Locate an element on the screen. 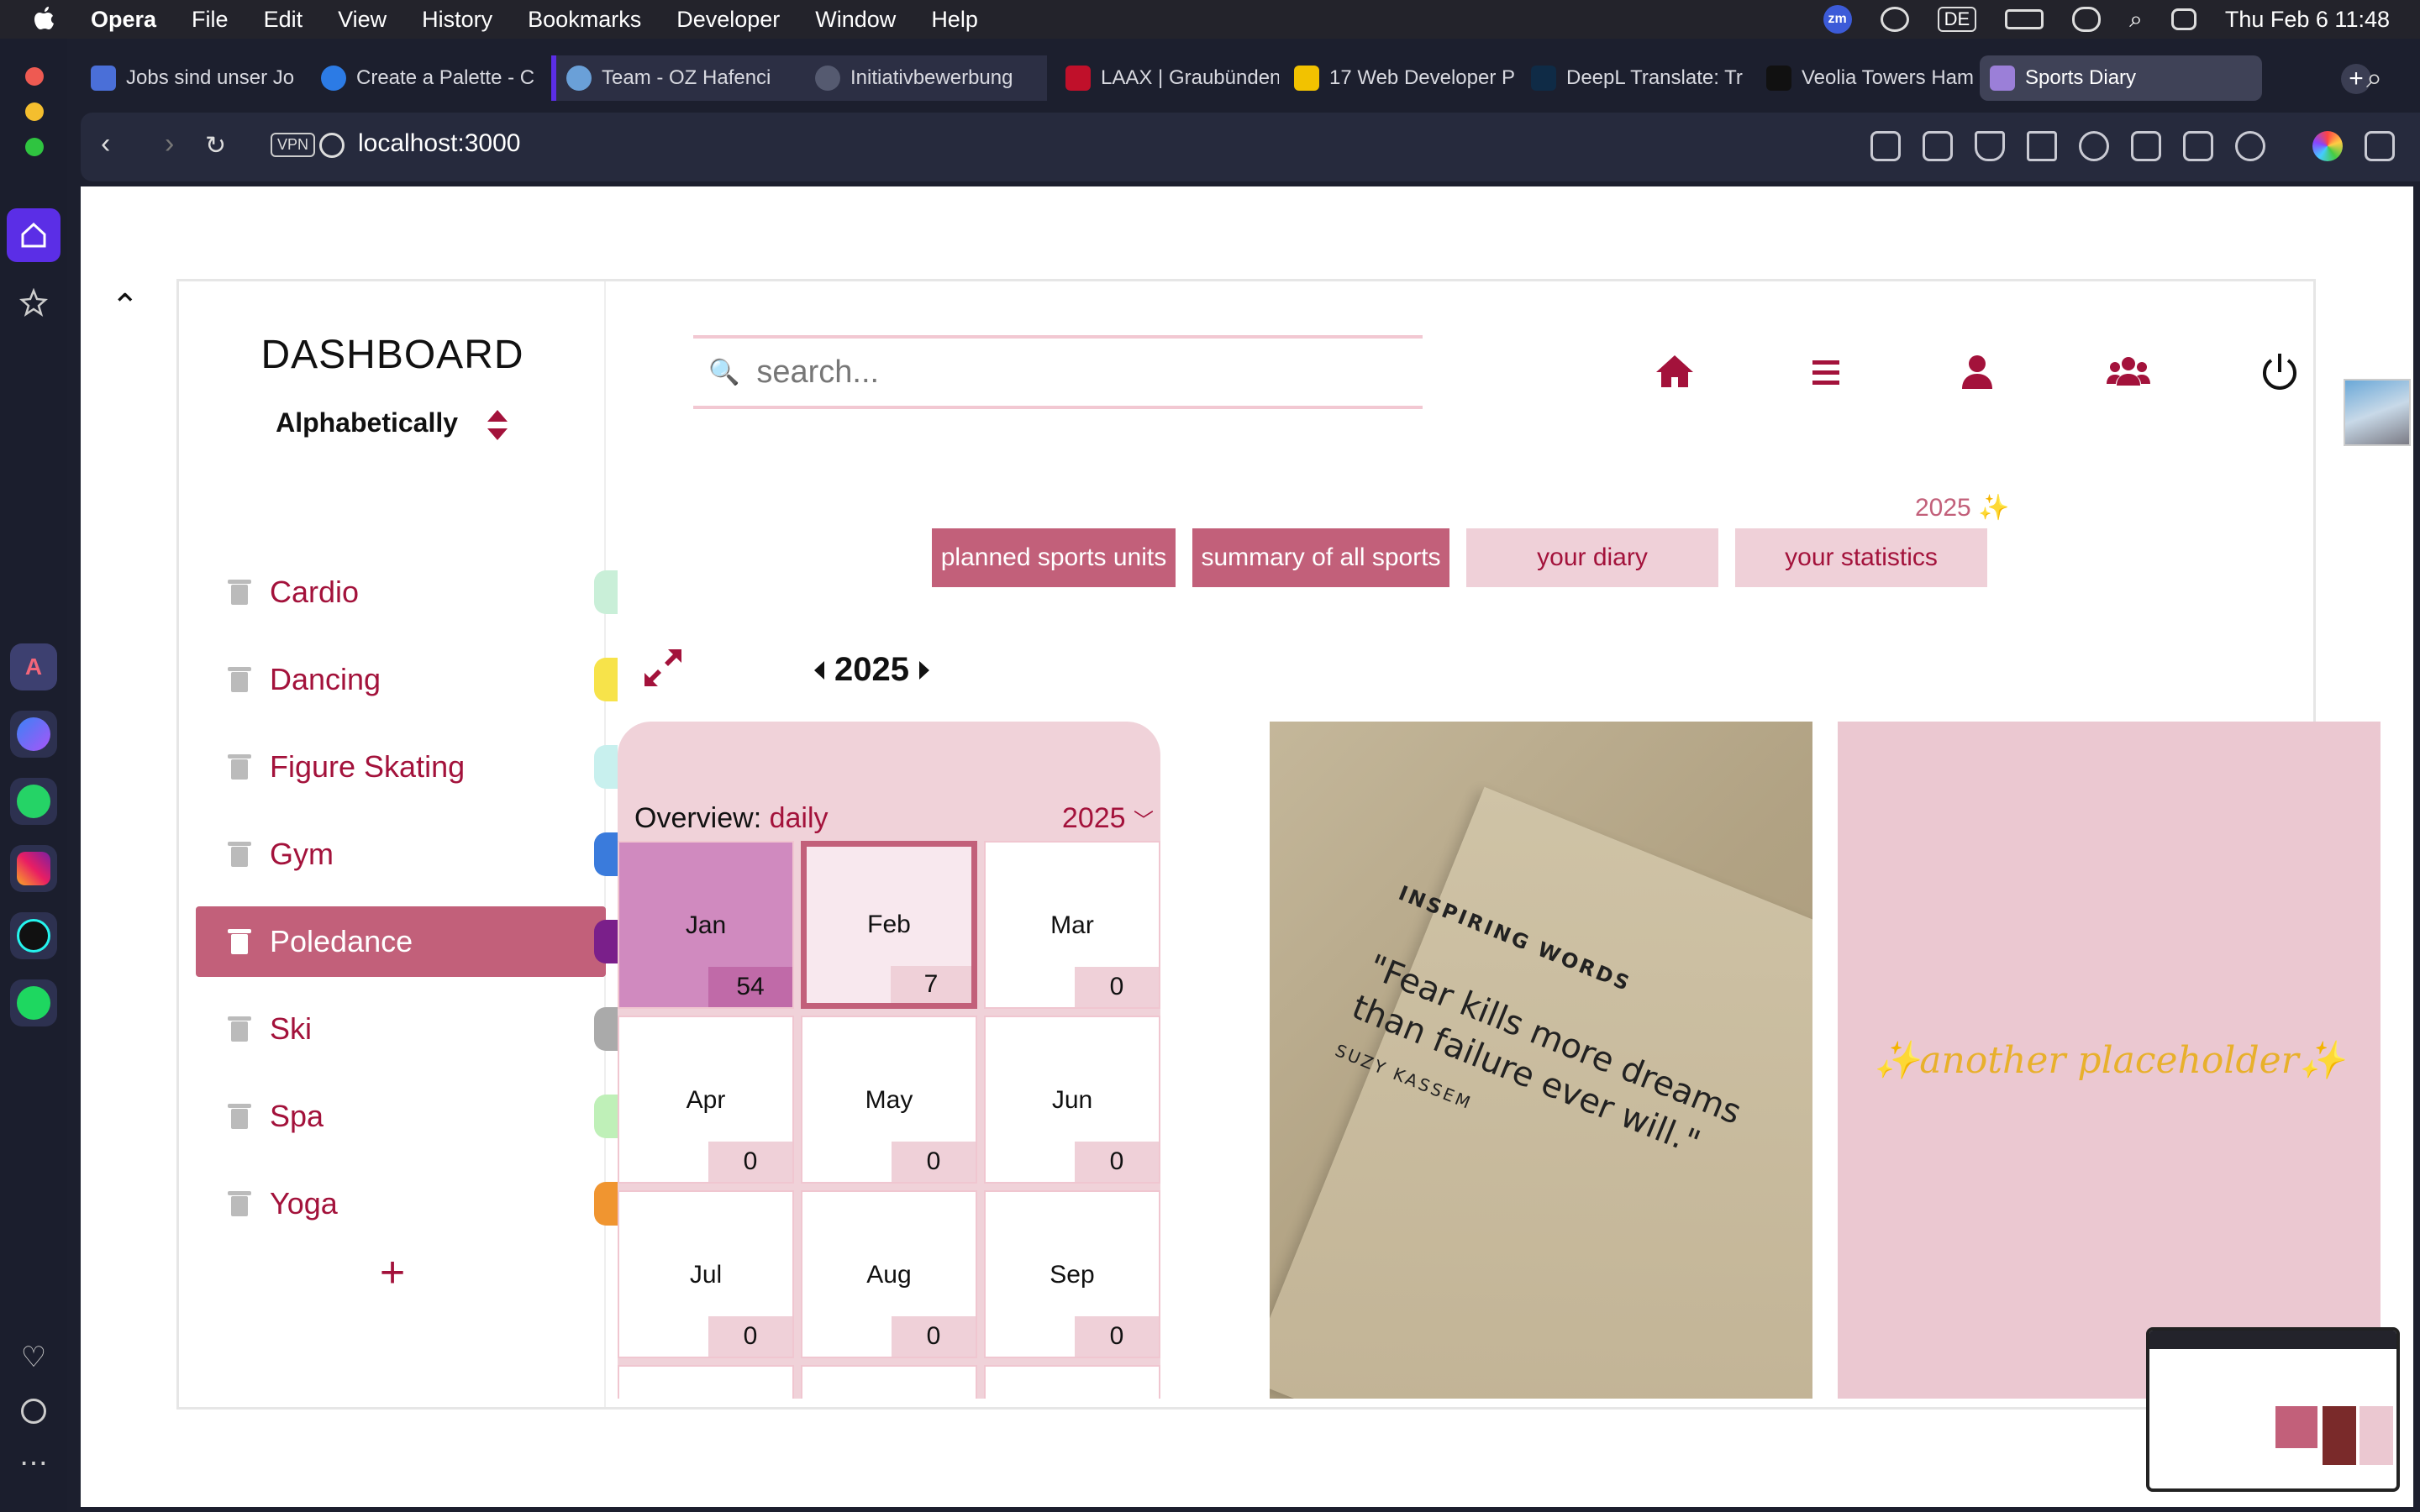 This screenshot has width=2420, height=1512. cube-icon is located at coordinates (2380, 146).